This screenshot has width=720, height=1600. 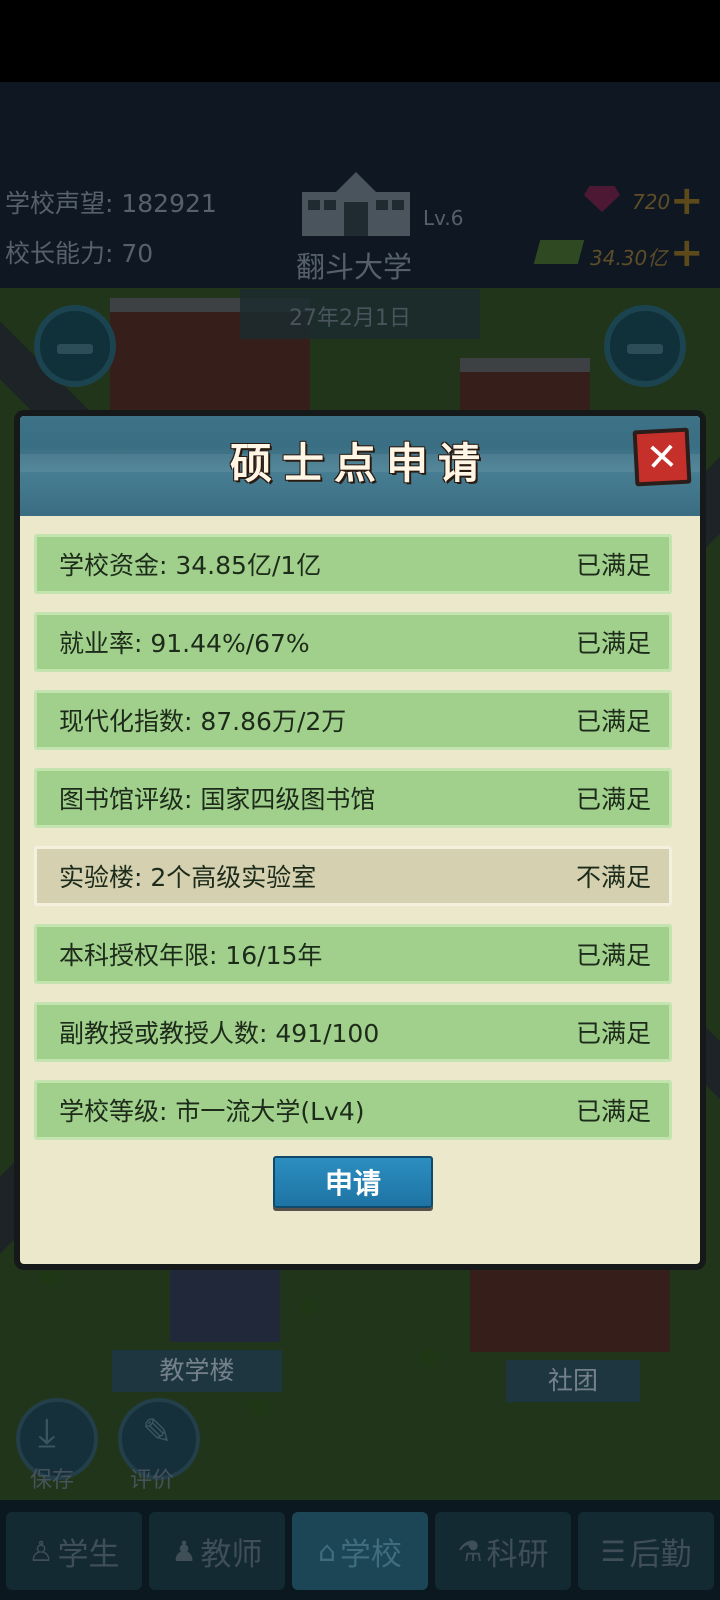 I want to click on requirement-row-undergrad-years: 本科授权年限: 16/15年 已满足, so click(x=353, y=954).